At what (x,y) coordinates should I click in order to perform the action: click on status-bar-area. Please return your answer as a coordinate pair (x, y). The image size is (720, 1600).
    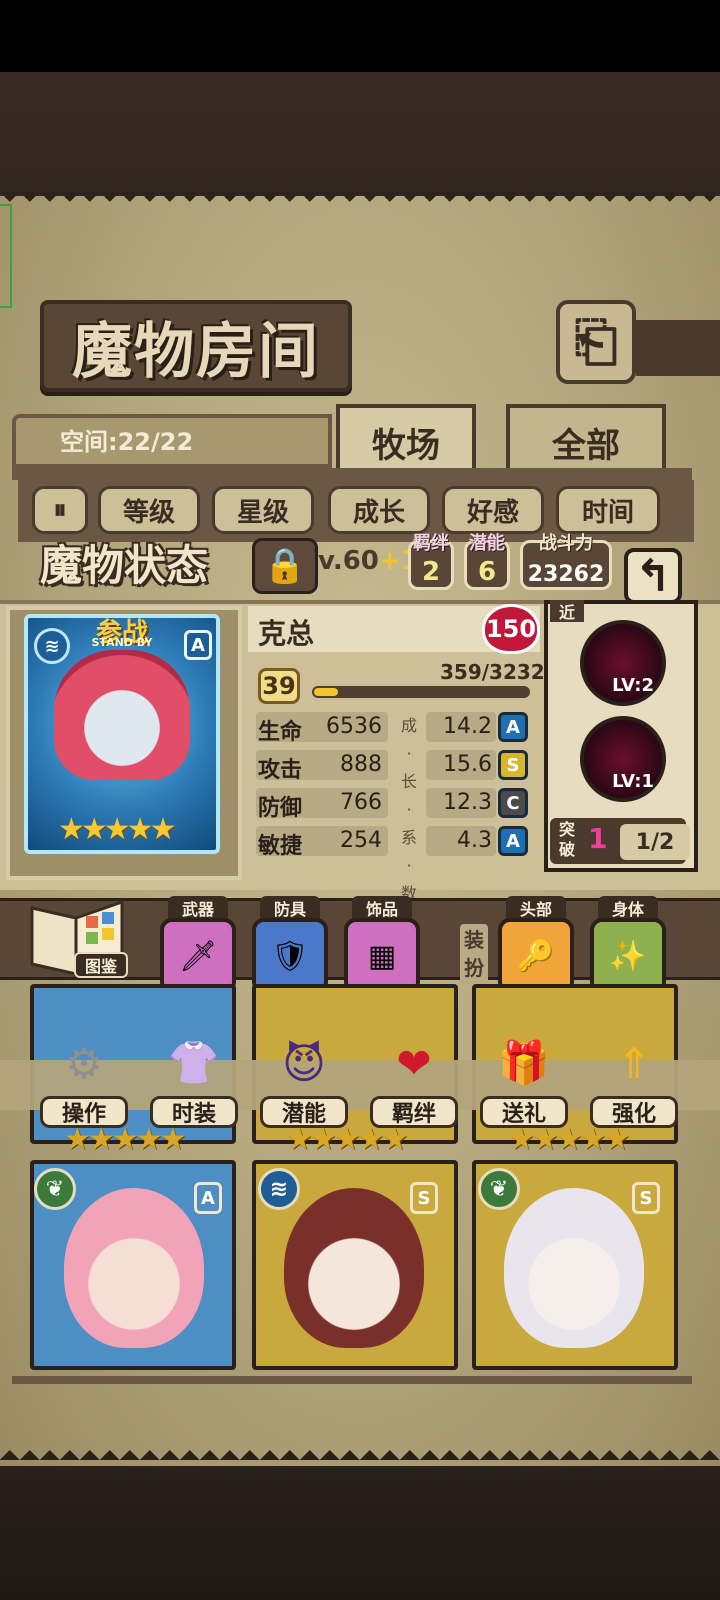
    Looking at the image, I should click on (360, 36).